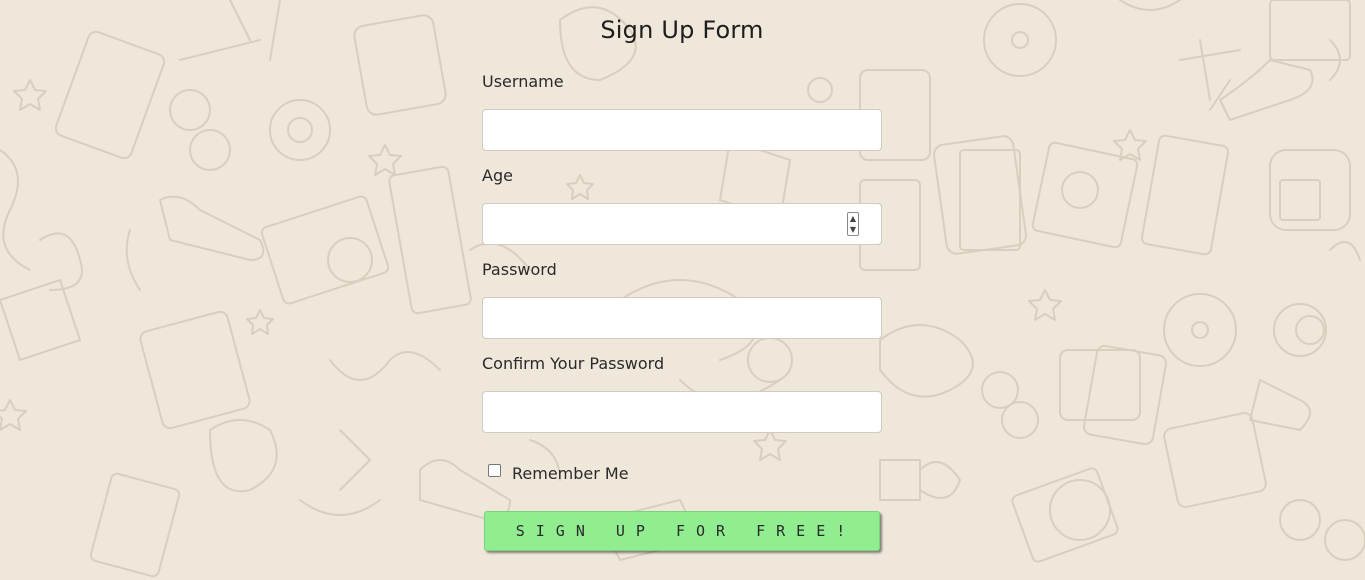 This screenshot has width=1365, height=580. I want to click on sign-up-button: SIGN UP FOR FREE!, so click(682, 531).